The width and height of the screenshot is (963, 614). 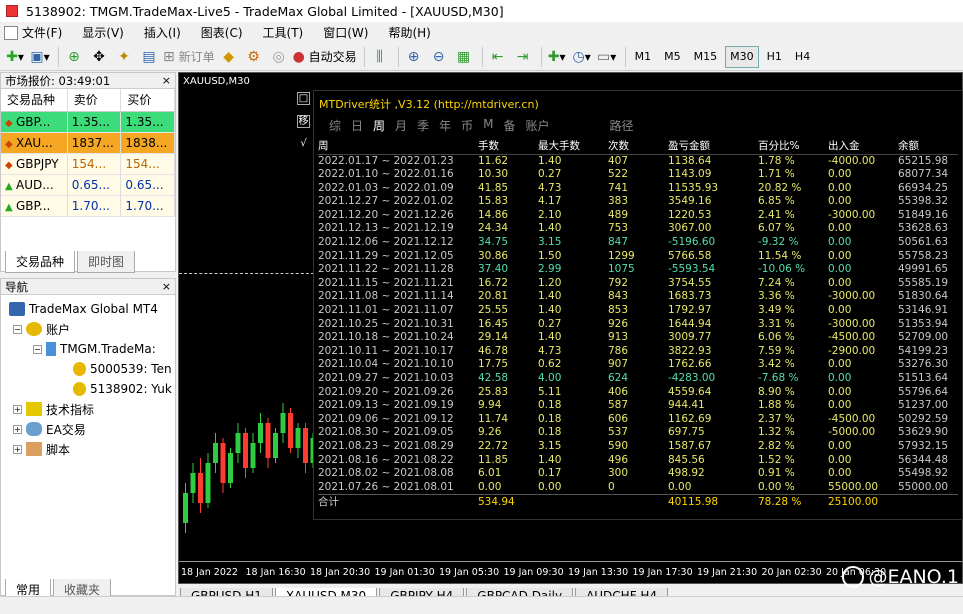 What do you see at coordinates (401, 125) in the screenshot?
I see `mtdriver-tab: 月` at bounding box center [401, 125].